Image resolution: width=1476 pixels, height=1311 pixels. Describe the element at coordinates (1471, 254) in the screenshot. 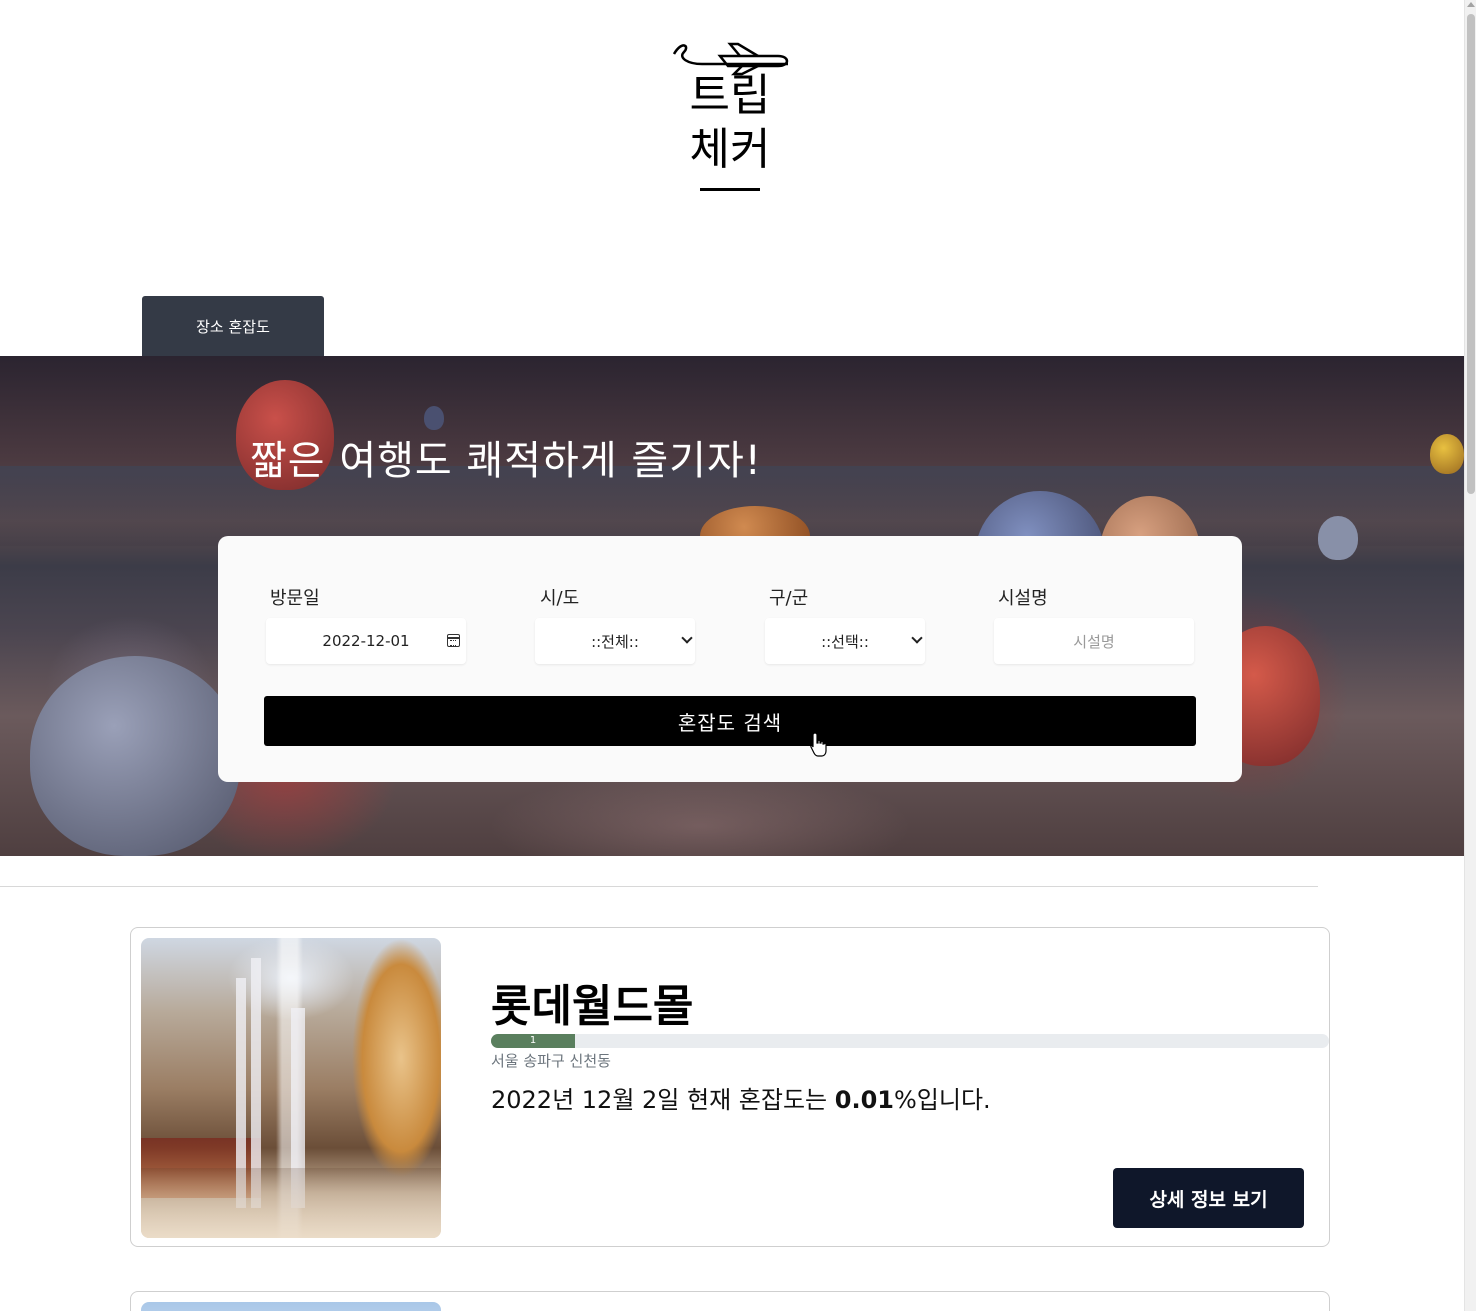

I see `scrollbar-thumb` at that location.